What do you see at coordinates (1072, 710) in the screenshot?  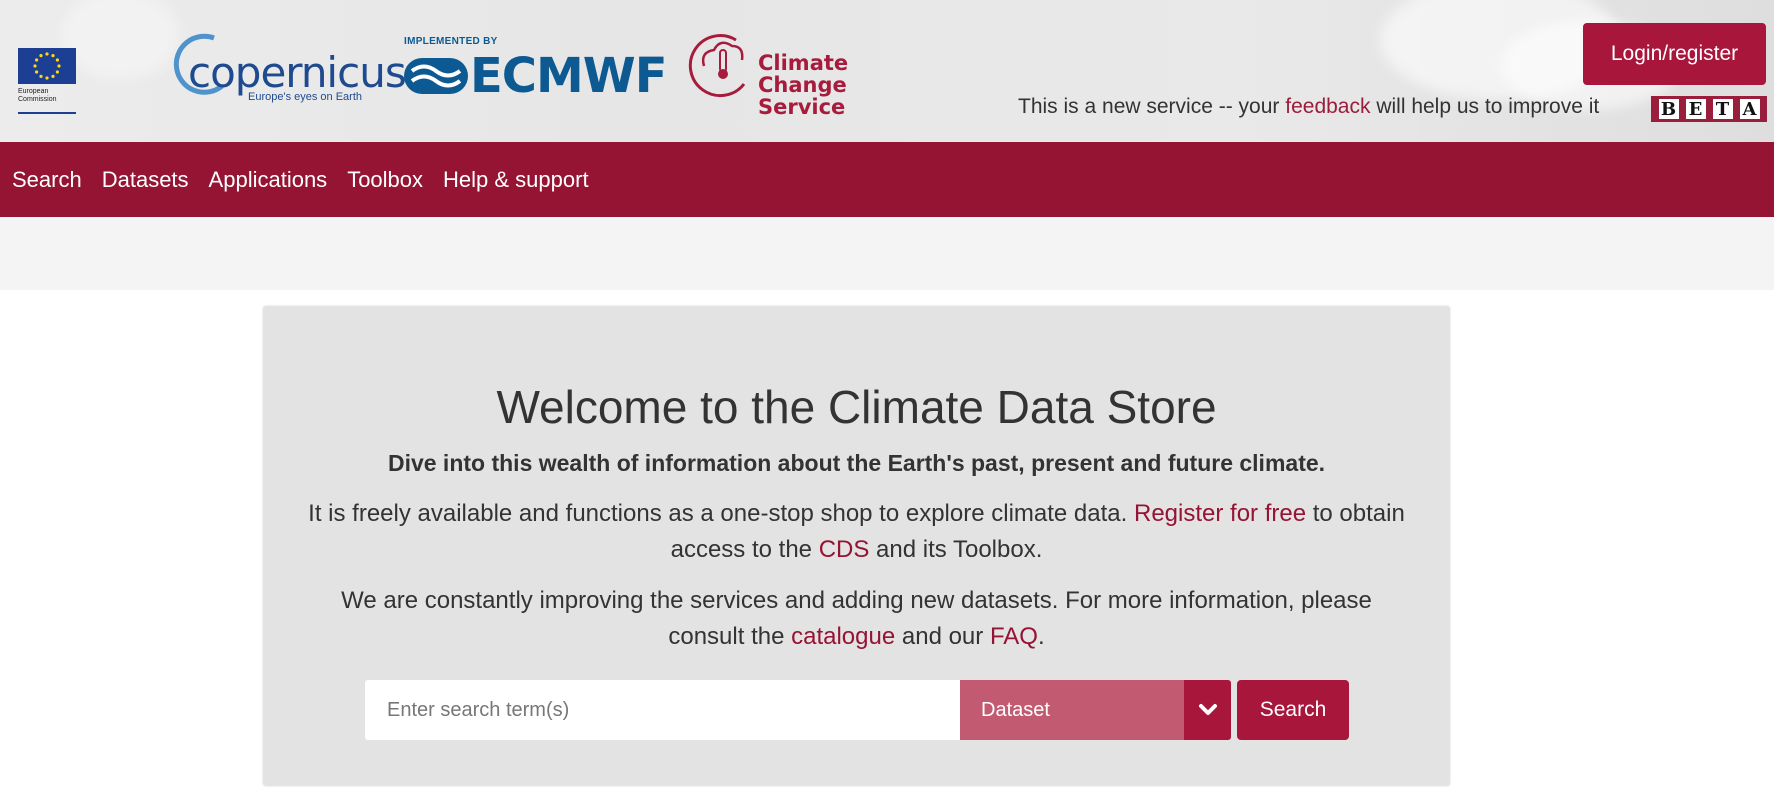 I see `dataset-type-select: Dataset` at bounding box center [1072, 710].